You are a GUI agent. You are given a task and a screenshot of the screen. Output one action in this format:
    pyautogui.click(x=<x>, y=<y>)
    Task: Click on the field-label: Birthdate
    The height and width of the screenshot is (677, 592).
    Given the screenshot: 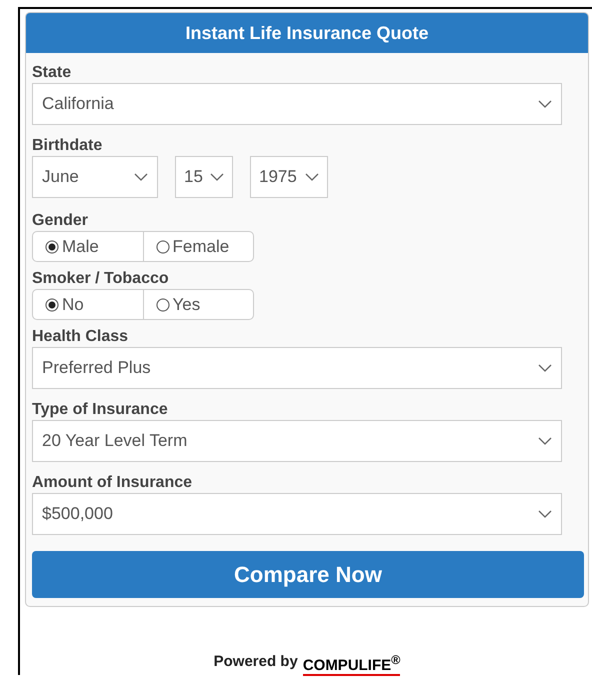 What is the action you would take?
    pyautogui.click(x=68, y=146)
    